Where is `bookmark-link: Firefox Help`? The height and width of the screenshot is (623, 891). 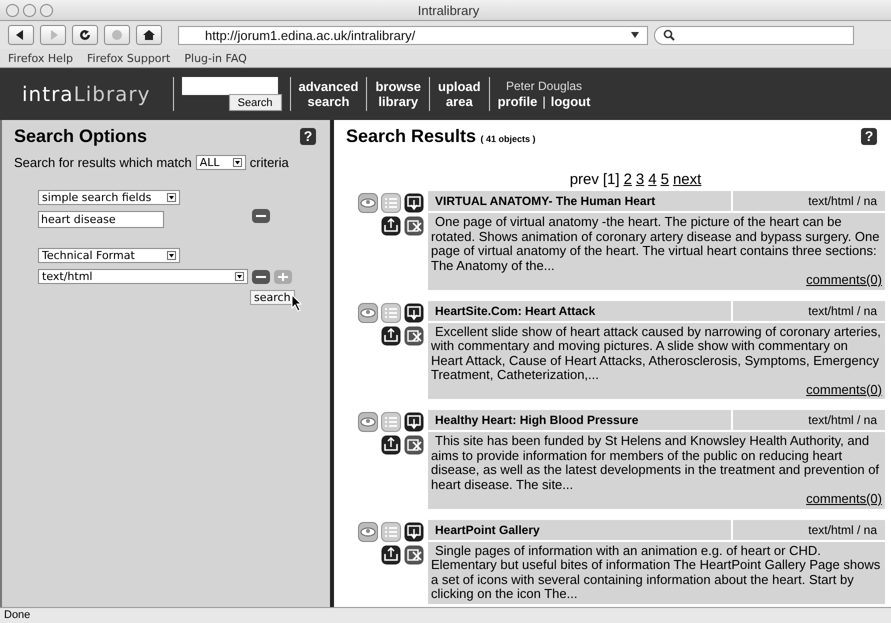 bookmark-link: Firefox Help is located at coordinates (40, 58).